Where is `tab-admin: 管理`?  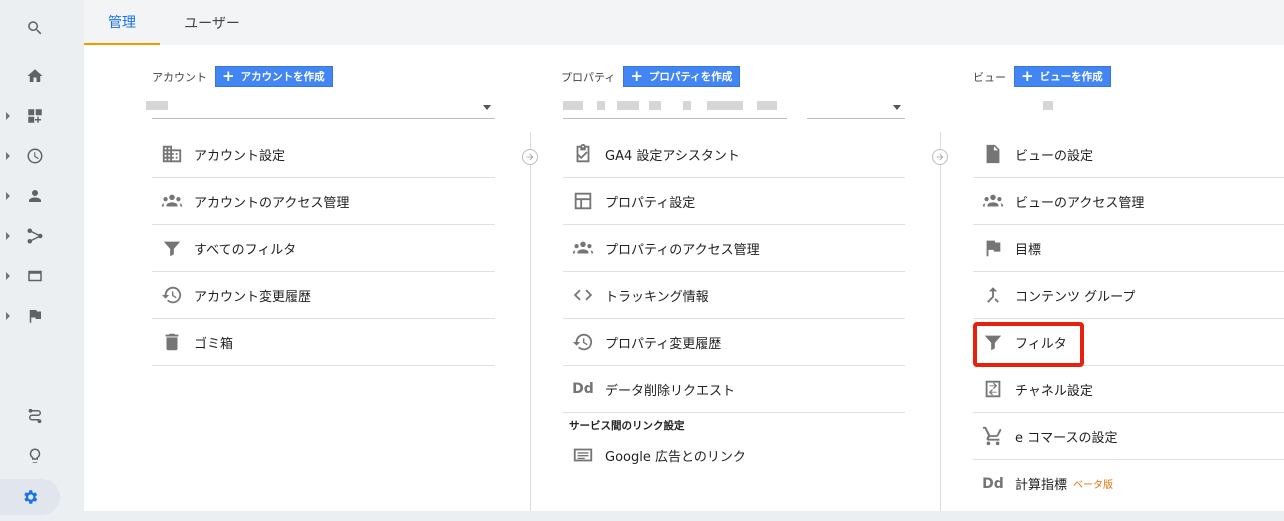
tab-admin: 管理 is located at coordinates (122, 22).